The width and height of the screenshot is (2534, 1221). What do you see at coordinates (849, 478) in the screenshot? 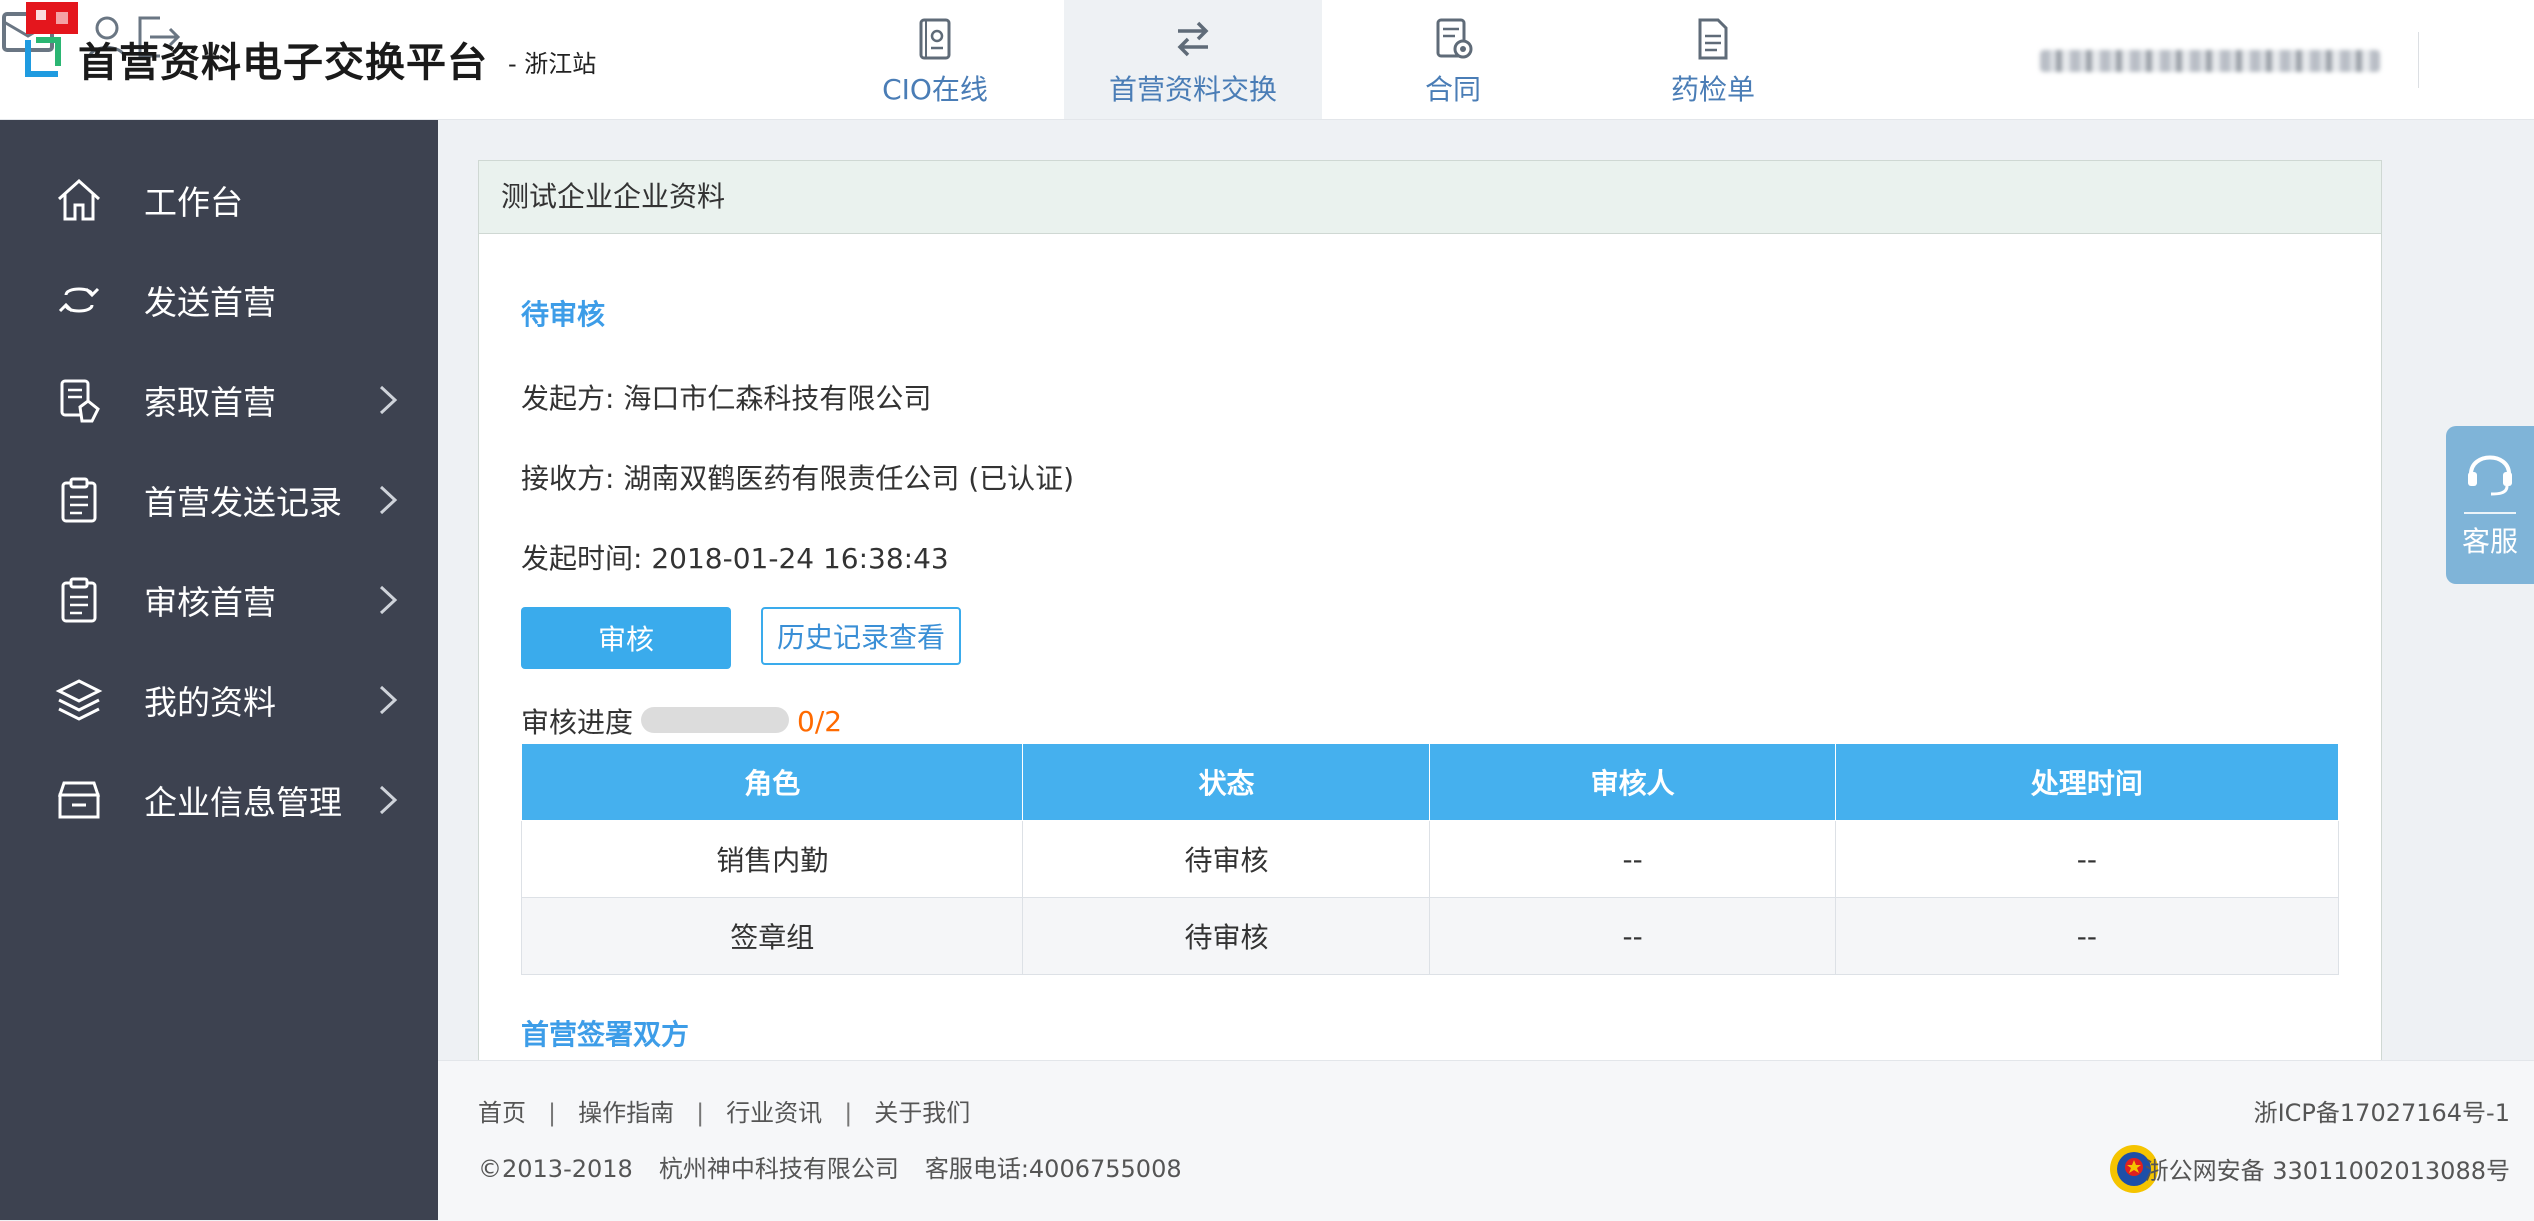
I see `receiver-value: 湖南双鹤医药有限责任公司 (已认证)` at bounding box center [849, 478].